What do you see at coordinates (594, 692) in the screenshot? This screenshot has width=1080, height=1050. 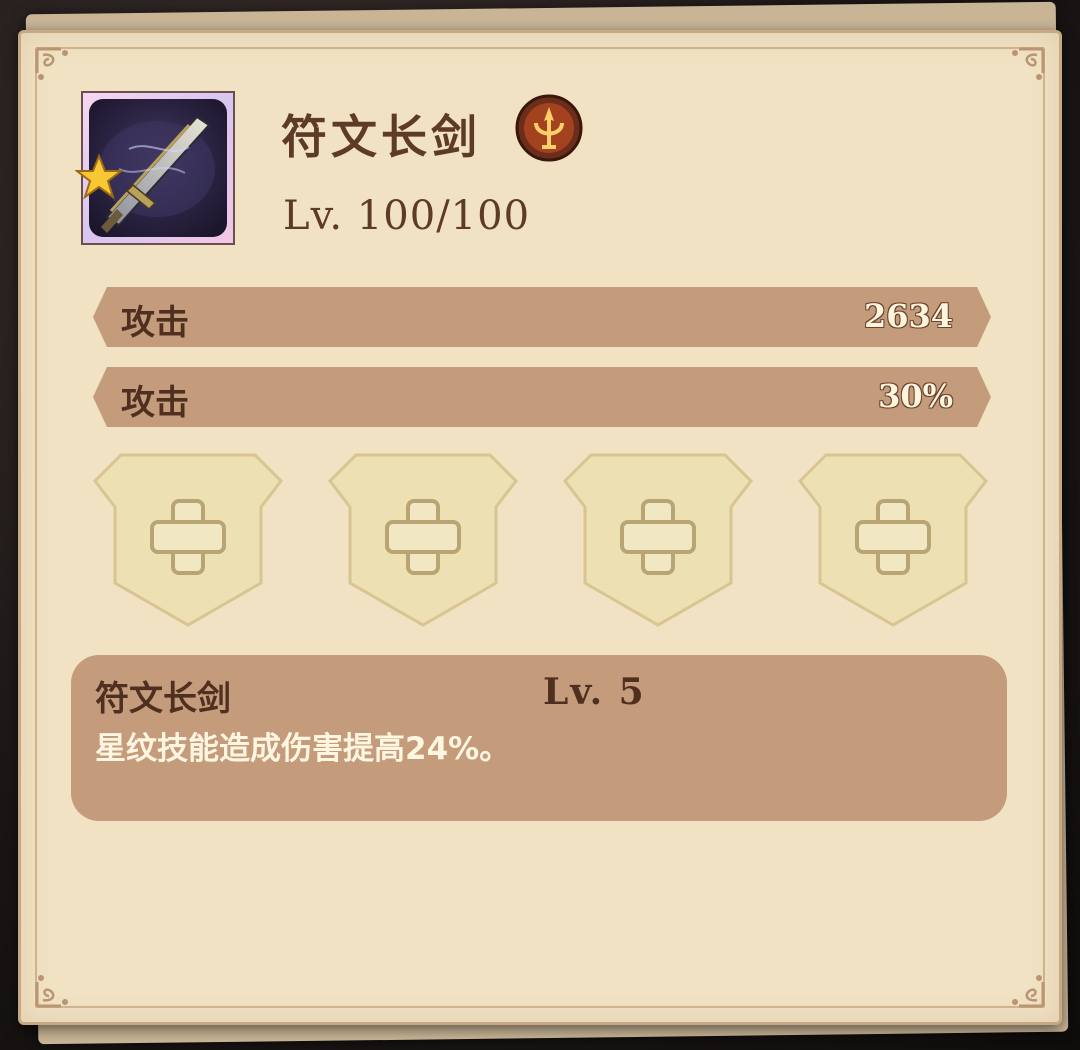 I see `skill-level: Lv. 5` at bounding box center [594, 692].